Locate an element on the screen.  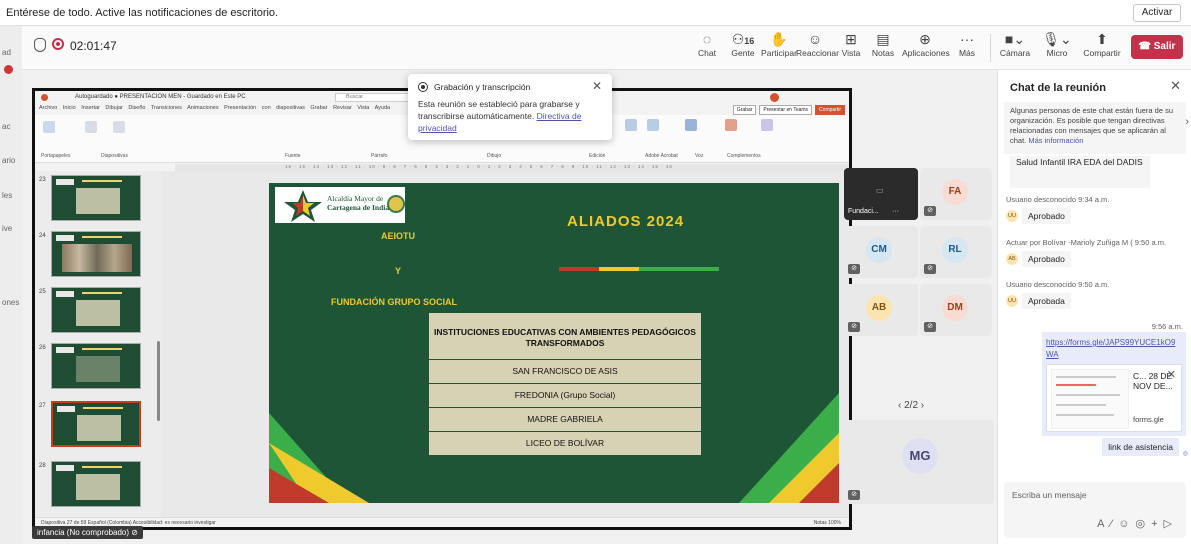
designer-icon is located at coordinates (767, 125).